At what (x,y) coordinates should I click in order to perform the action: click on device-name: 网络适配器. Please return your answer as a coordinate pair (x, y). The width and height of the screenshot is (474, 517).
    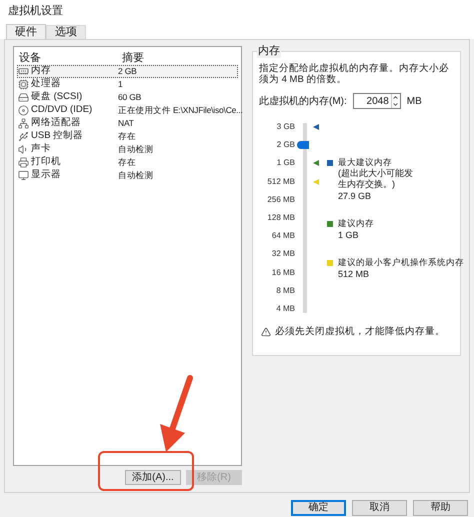
    Looking at the image, I should click on (56, 123).